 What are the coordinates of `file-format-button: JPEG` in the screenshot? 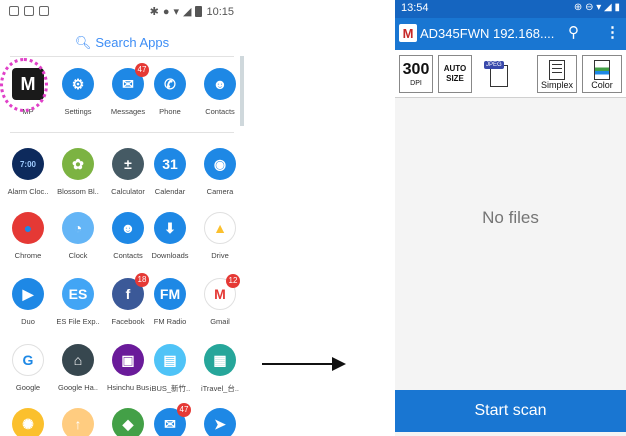 It's located at (497, 74).